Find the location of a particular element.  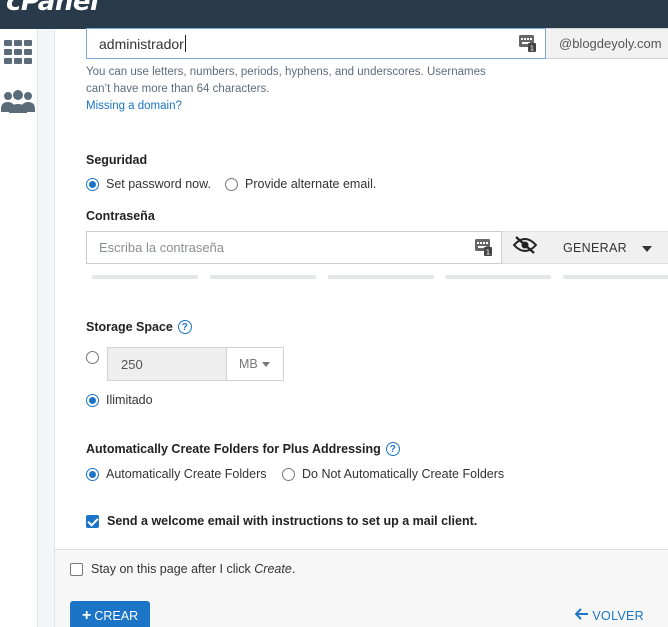

unlimited-option: Ilimitado is located at coordinates (119, 400).